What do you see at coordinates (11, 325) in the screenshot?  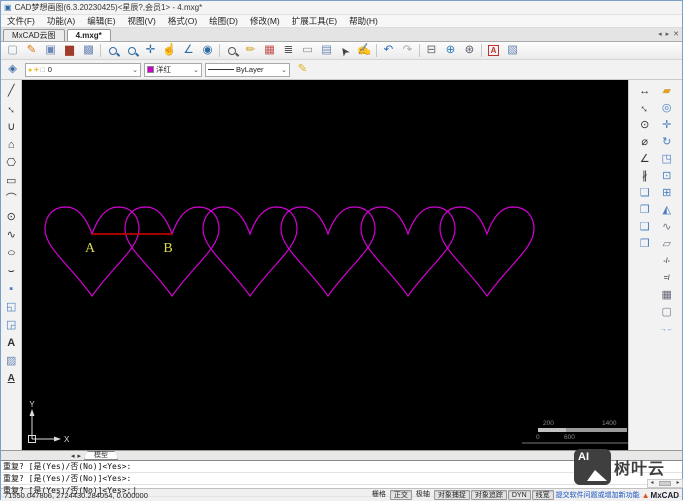 I see `create-block-icon: ◲` at bounding box center [11, 325].